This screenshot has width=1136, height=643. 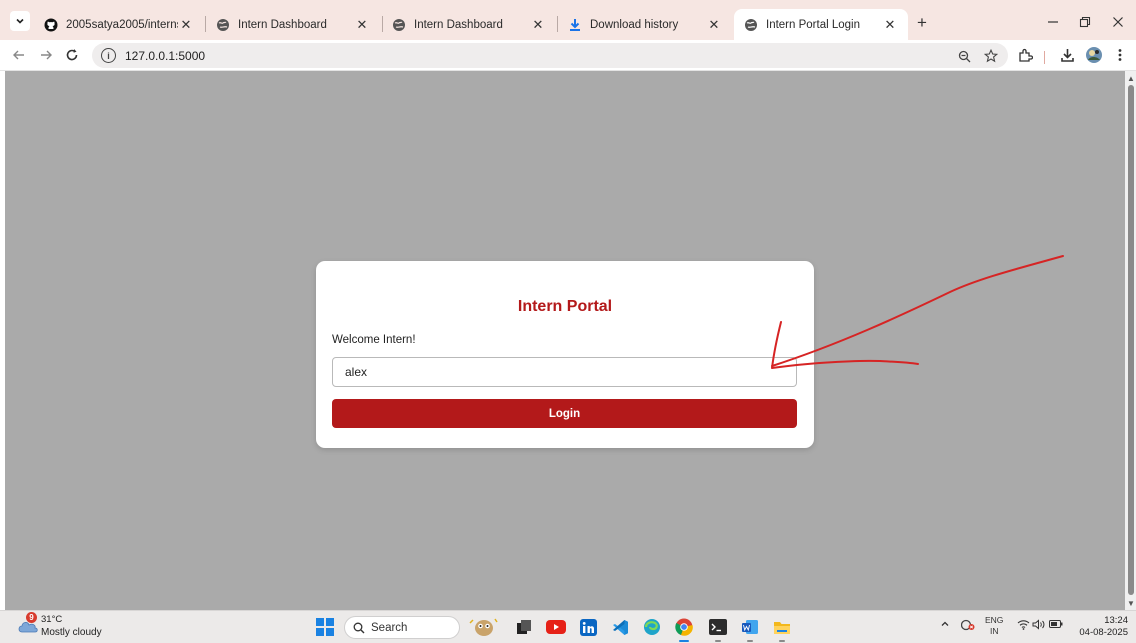 I want to click on tab-title: Download history, so click(x=634, y=24).